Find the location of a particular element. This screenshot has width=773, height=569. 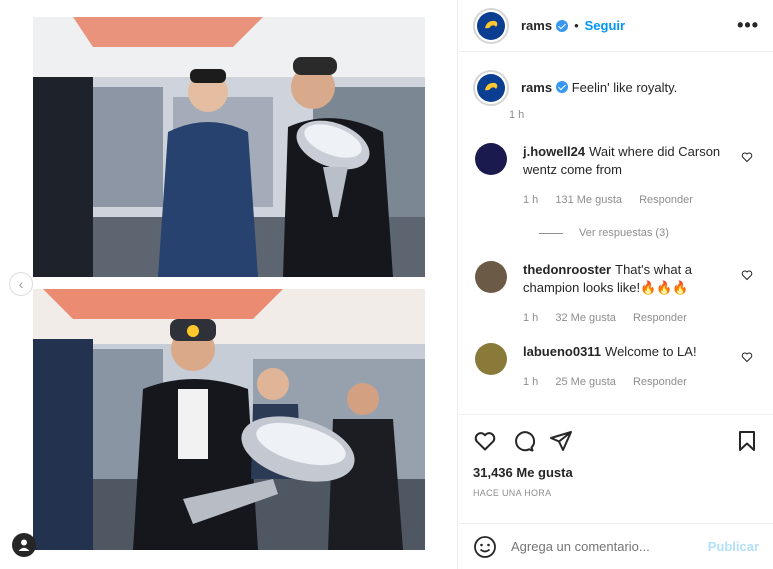

comment-likes: 131 Me gusta is located at coordinates (588, 200).